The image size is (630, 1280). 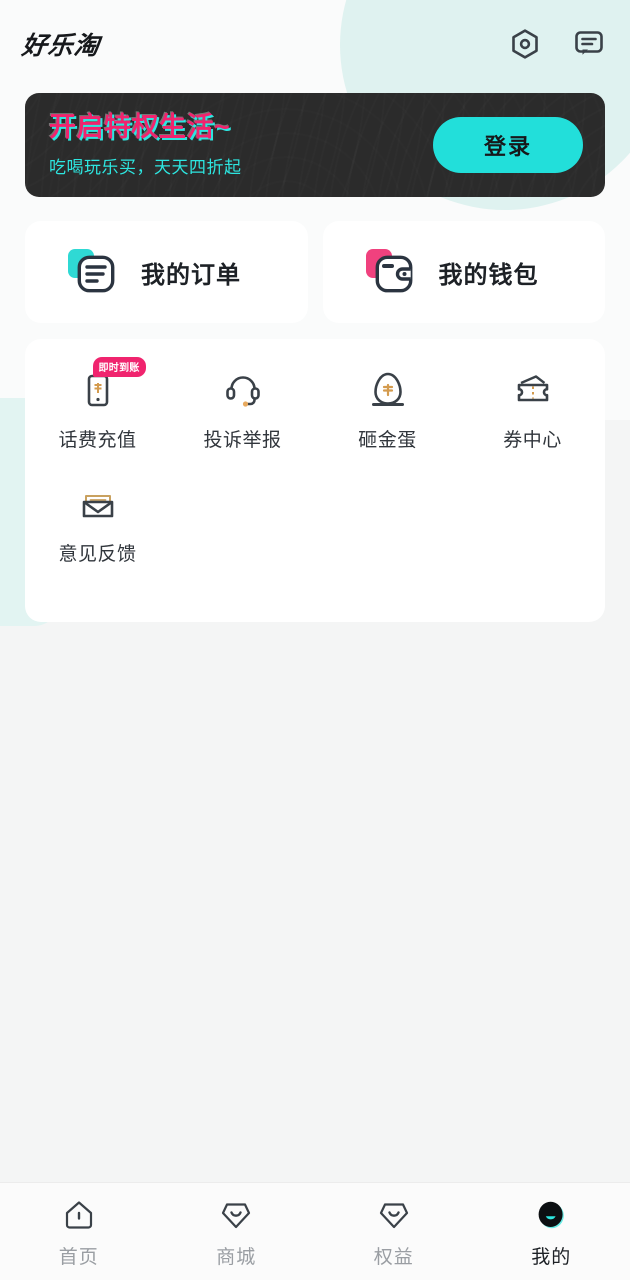 I want to click on order-document-icon, so click(x=91, y=272).